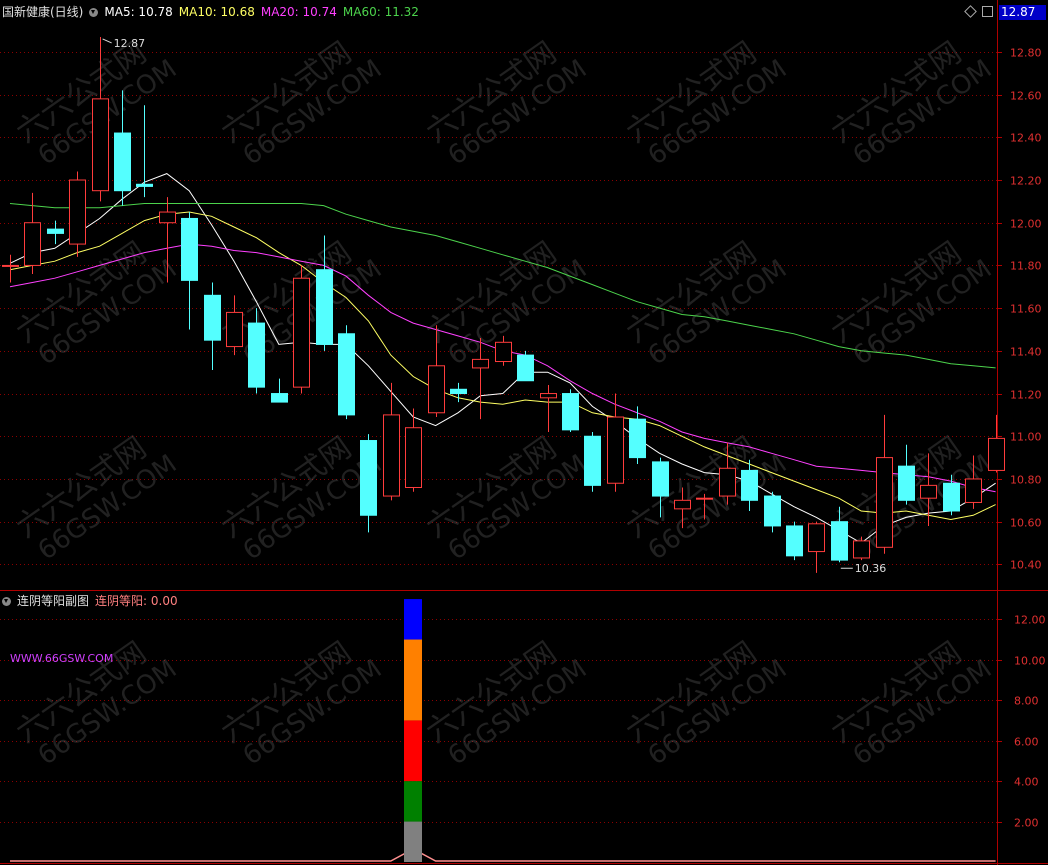 The width and height of the screenshot is (1048, 865). I want to click on sub-chart-header: 连阴等阳副图 连阴等阳: 0.00, so click(93, 601).